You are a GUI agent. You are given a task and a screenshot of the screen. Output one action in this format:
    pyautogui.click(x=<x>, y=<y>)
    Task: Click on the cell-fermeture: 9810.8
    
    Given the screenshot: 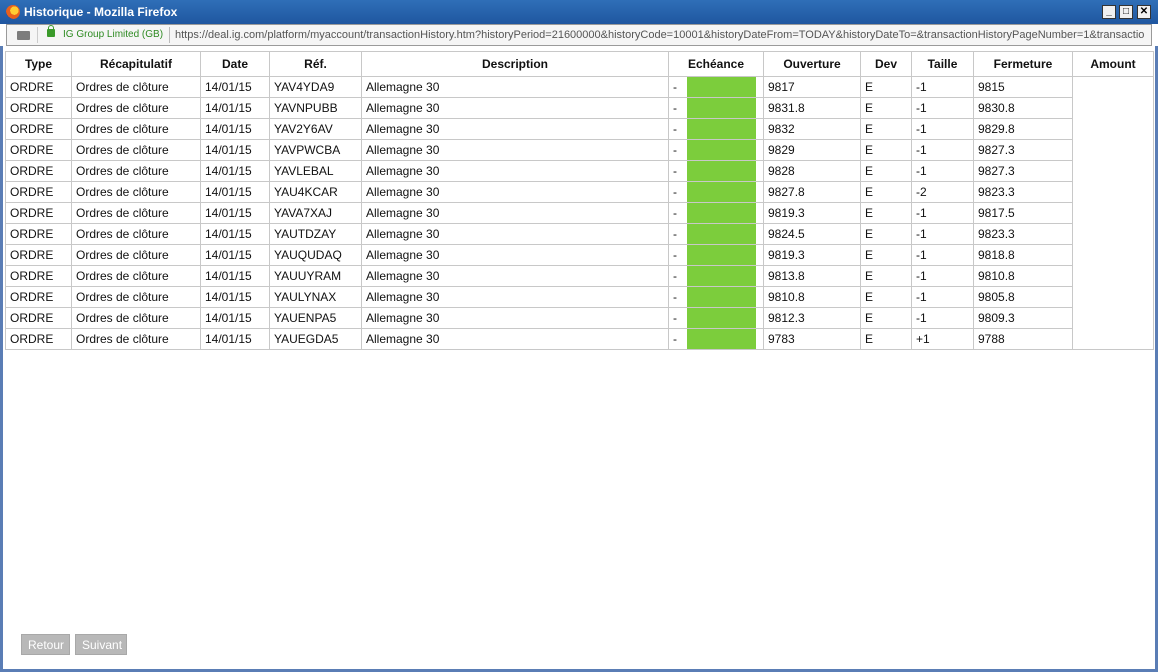 What is the action you would take?
    pyautogui.click(x=1023, y=276)
    